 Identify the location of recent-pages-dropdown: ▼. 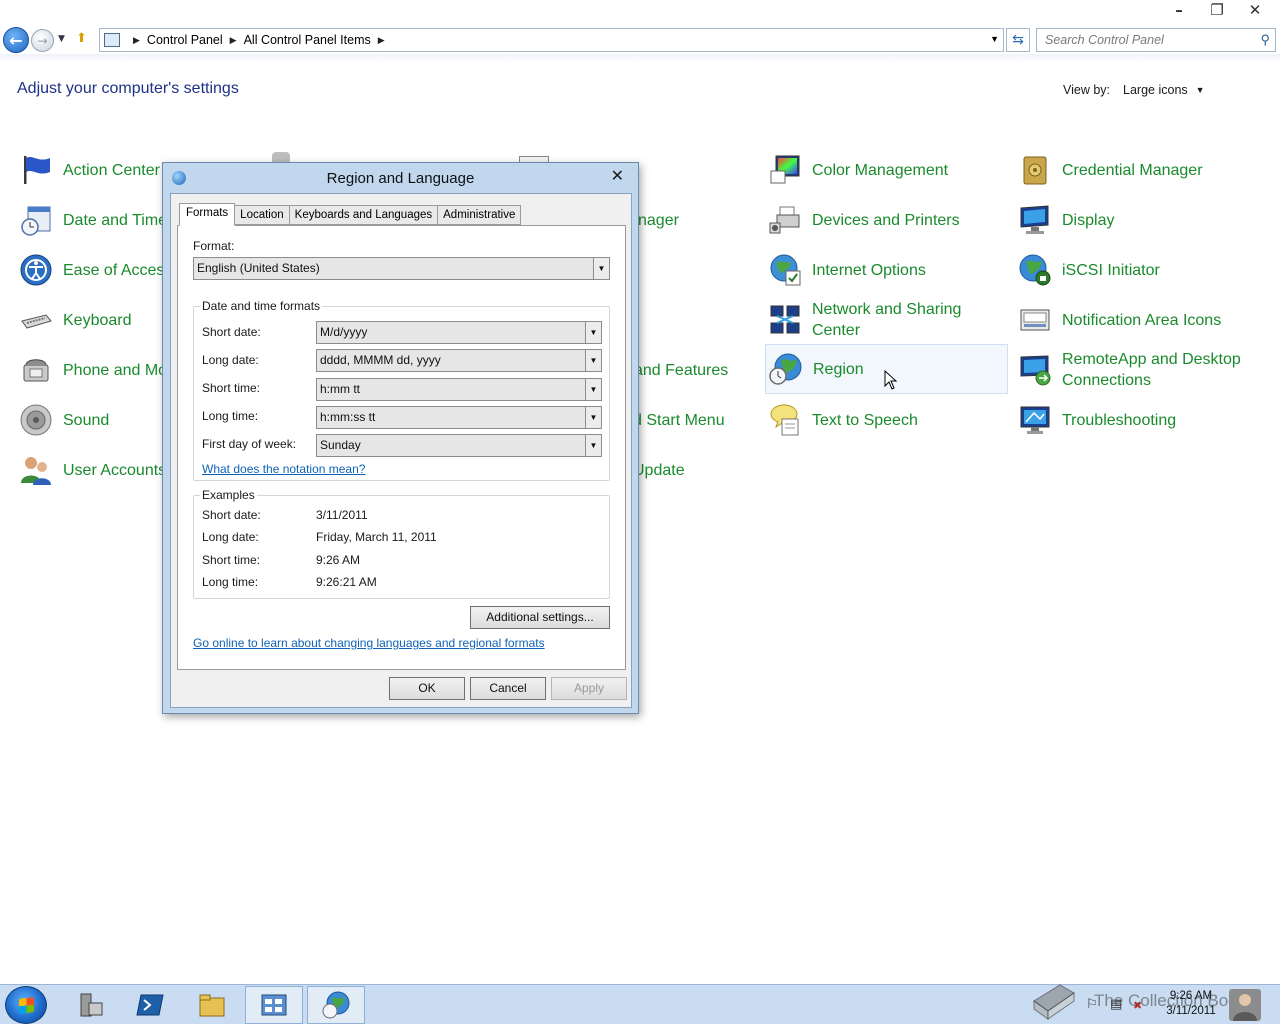
(61, 39).